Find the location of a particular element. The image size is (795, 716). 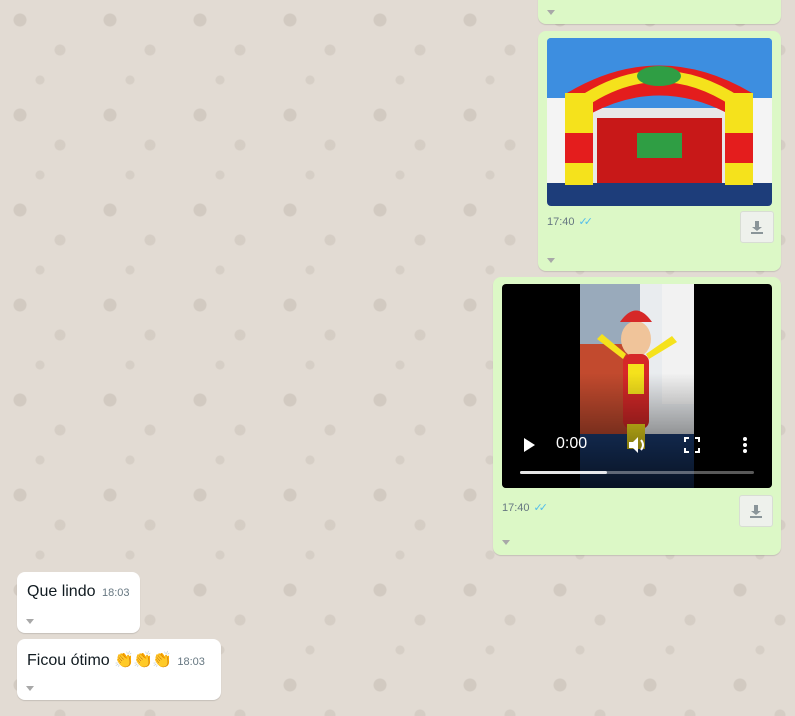

message-bubble-partial is located at coordinates (659, 12).